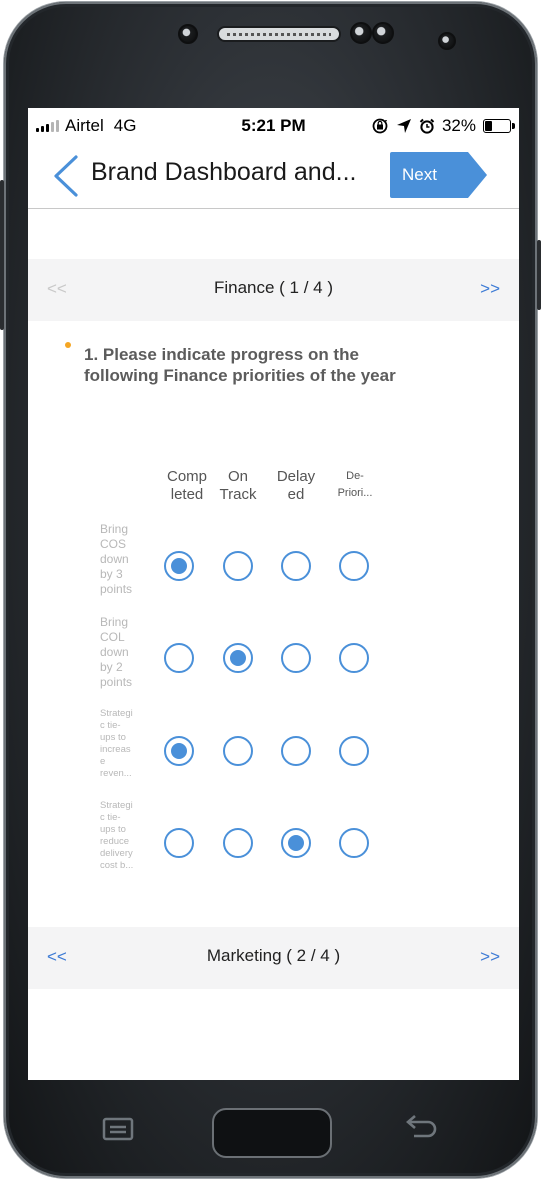 The height and width of the screenshot is (1181, 541). Describe the element at coordinates (272, 1133) in the screenshot. I see `home-button` at that location.